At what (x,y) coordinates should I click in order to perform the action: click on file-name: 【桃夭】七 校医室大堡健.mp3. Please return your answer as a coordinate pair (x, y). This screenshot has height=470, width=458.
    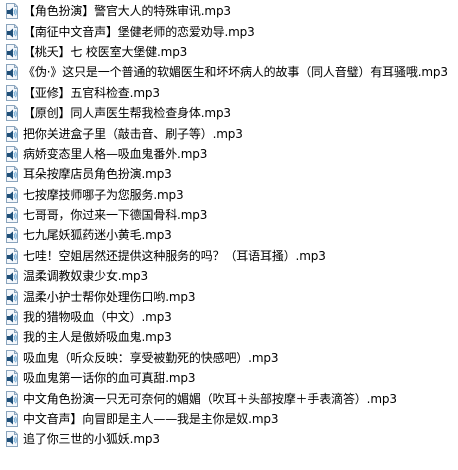
    Looking at the image, I should click on (105, 51).